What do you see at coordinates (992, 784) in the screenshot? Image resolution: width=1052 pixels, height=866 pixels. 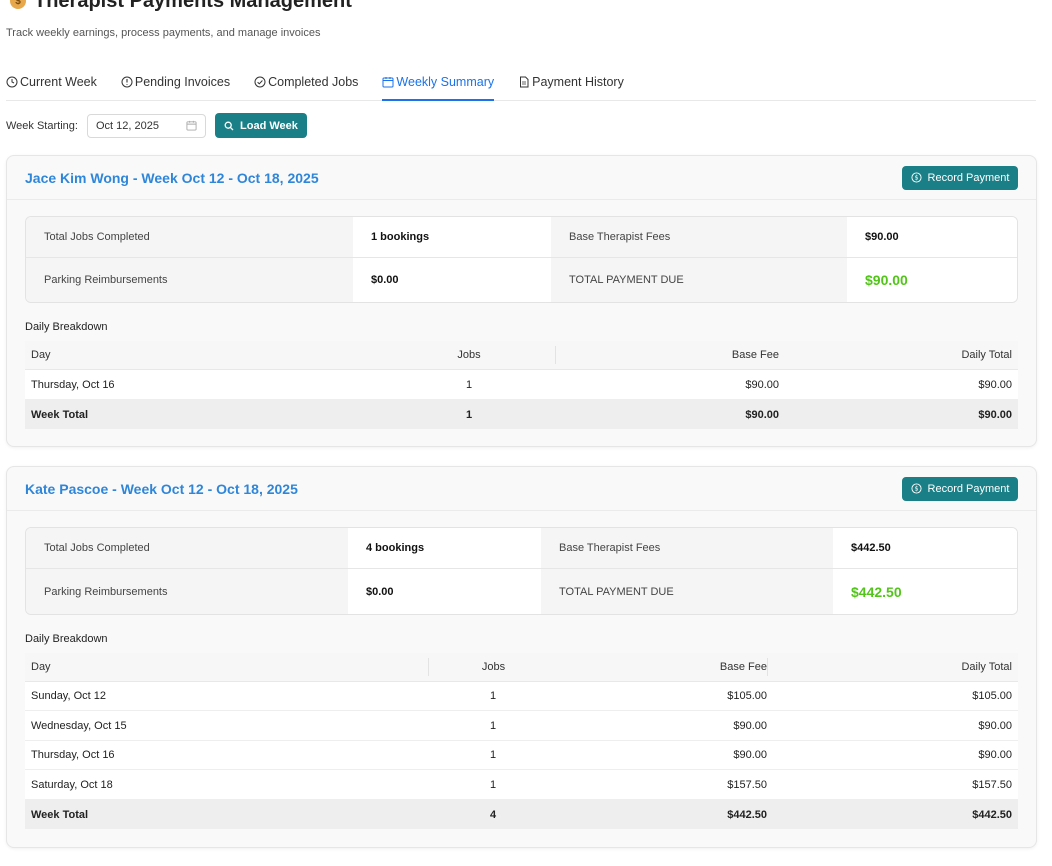 I see `cell-daily-total: $157.50` at bounding box center [992, 784].